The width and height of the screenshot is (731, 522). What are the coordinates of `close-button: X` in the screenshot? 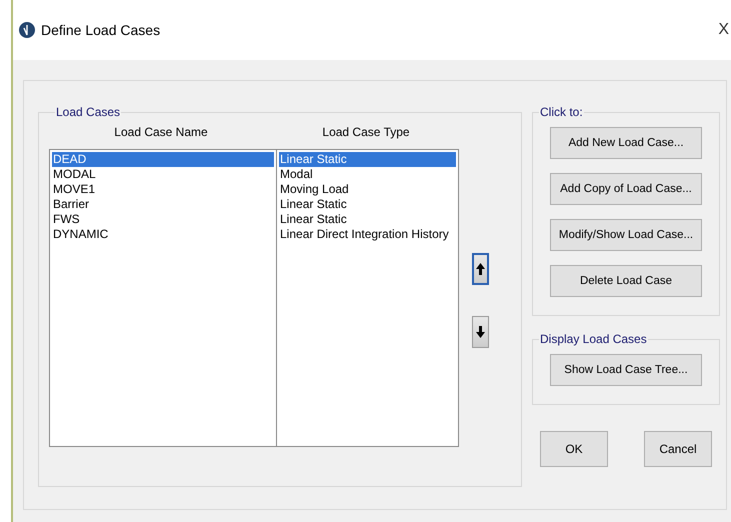 It's located at (724, 30).